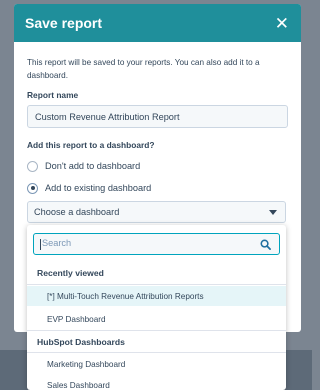  What do you see at coordinates (157, 23) in the screenshot?
I see `modal-header: Save report ✕` at bounding box center [157, 23].